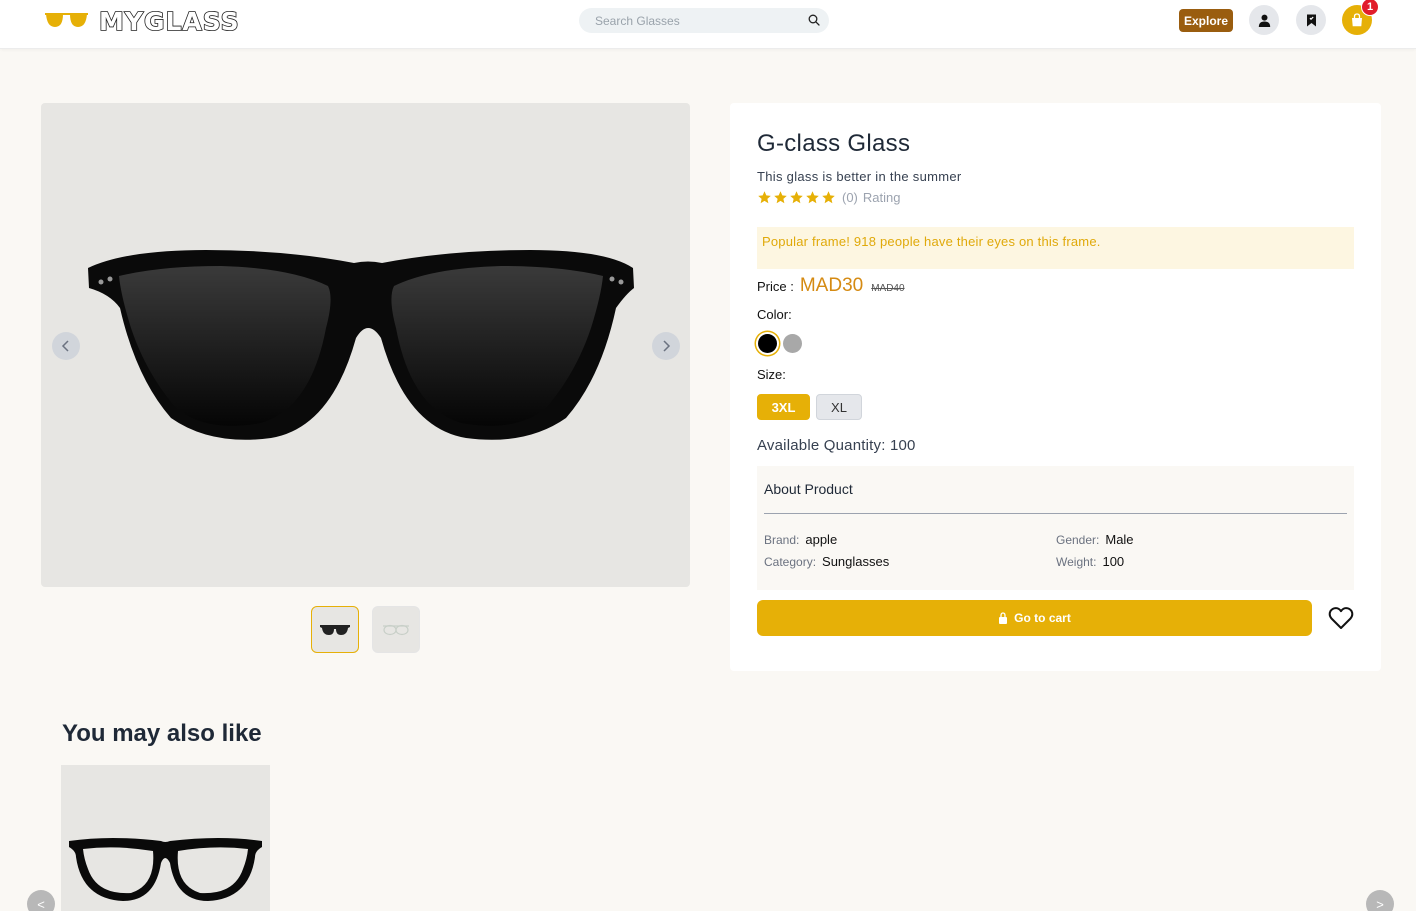  I want to click on color-swatch-gray, so click(792, 343).